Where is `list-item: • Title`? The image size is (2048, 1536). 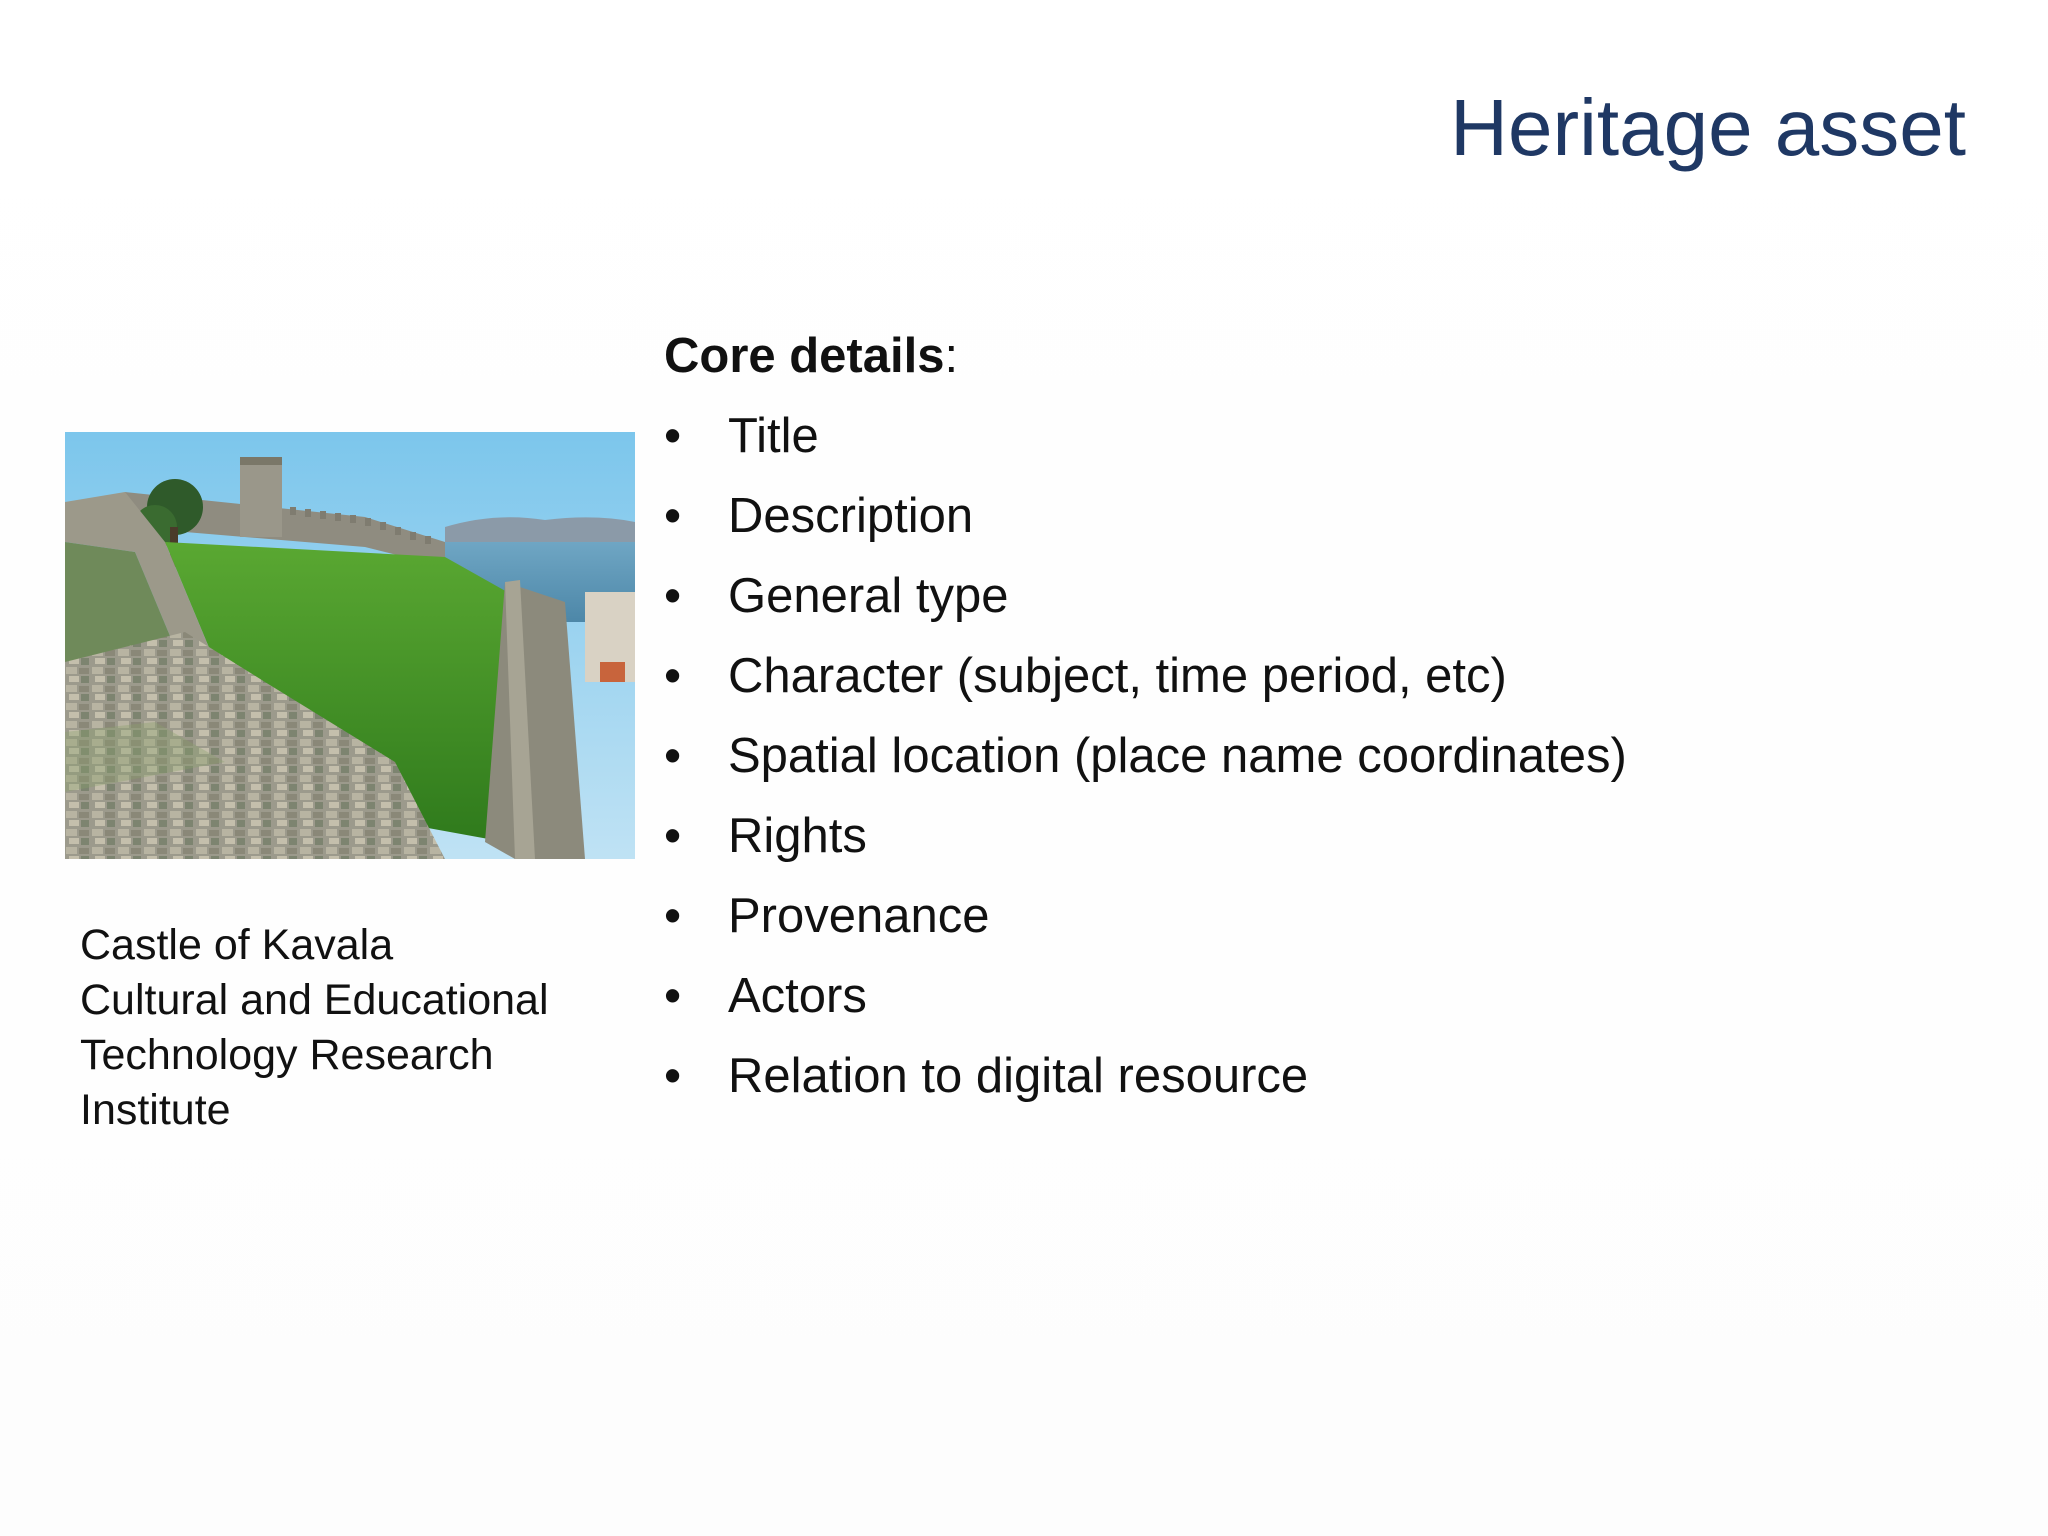 list-item: • Title is located at coordinates (1314, 446).